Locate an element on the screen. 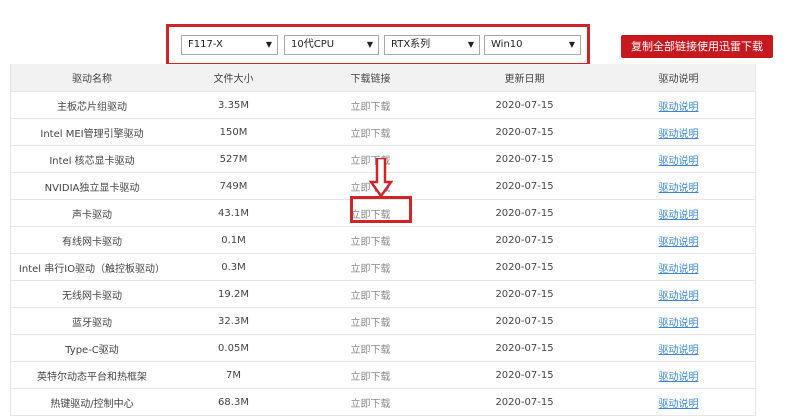 The image size is (802, 416). cpu-select: 10代CPU ▼ is located at coordinates (331, 45).